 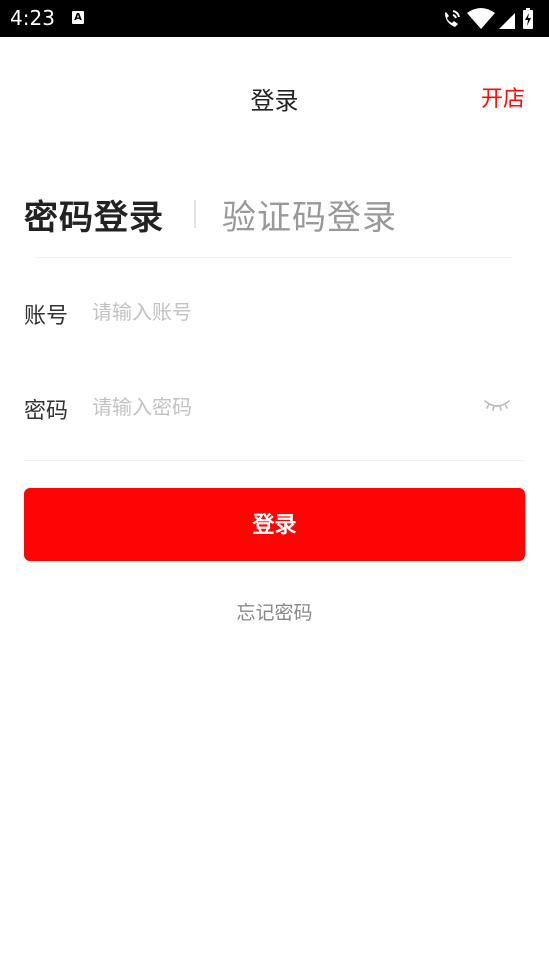 I want to click on account-input, so click(x=282, y=312).